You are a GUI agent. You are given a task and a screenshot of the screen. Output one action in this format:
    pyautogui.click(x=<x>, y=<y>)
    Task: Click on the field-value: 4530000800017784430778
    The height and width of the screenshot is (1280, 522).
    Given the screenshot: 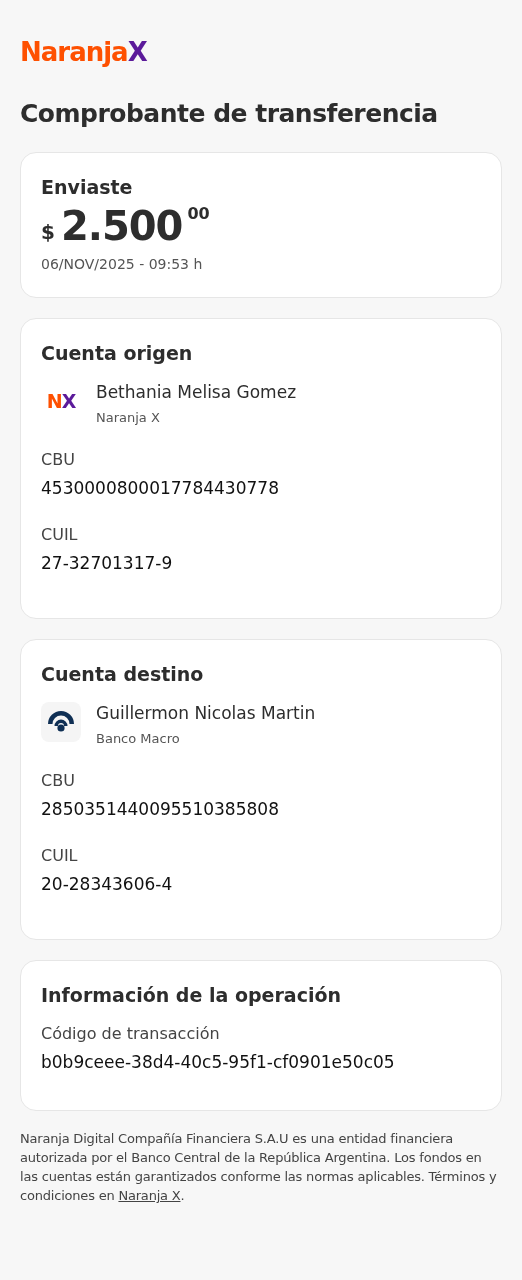 What is the action you would take?
    pyautogui.click(x=160, y=488)
    